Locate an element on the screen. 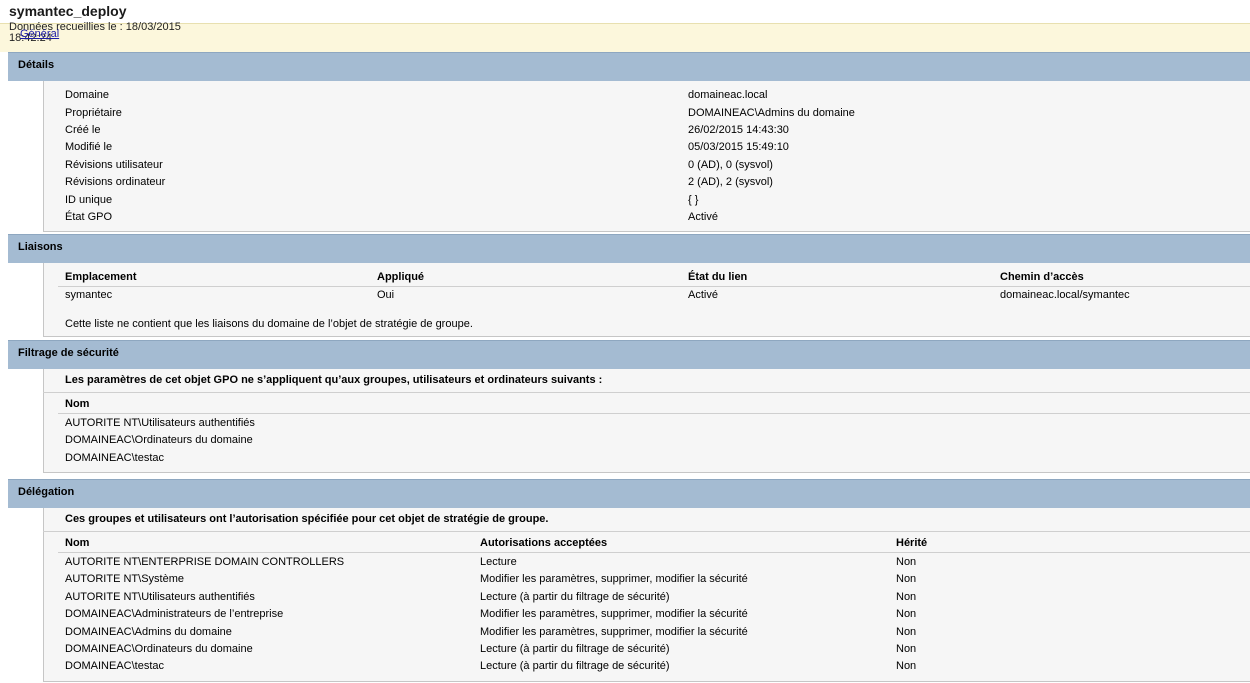  security-row: AUTORITE NT\Utilisateurs authentifiés is located at coordinates (160, 423).